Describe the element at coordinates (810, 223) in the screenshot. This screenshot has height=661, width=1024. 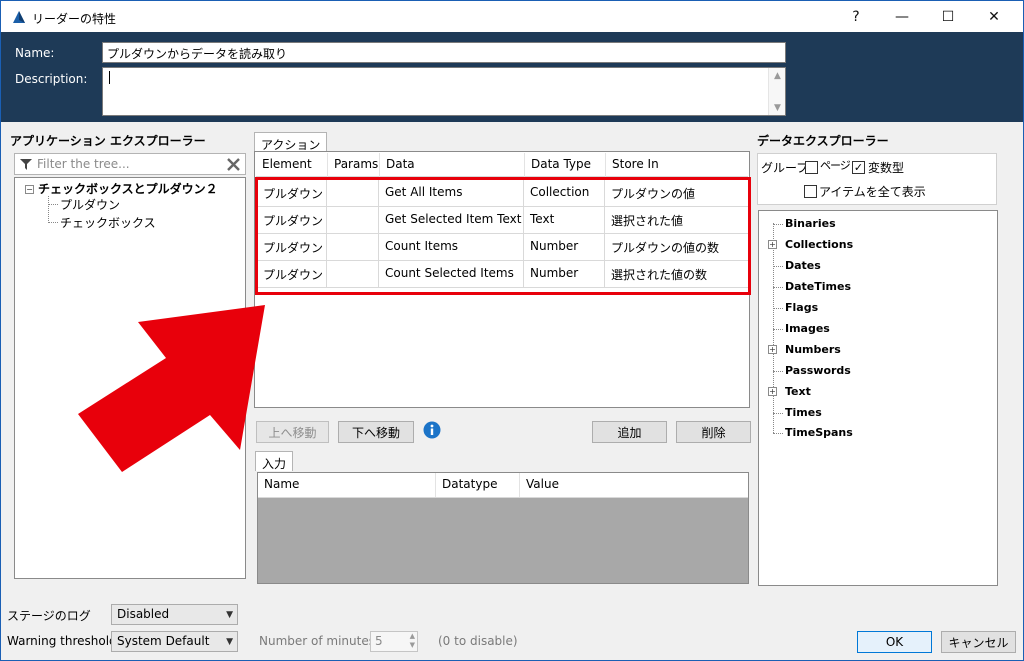
I see `data-item-binaries: Binaries` at that location.